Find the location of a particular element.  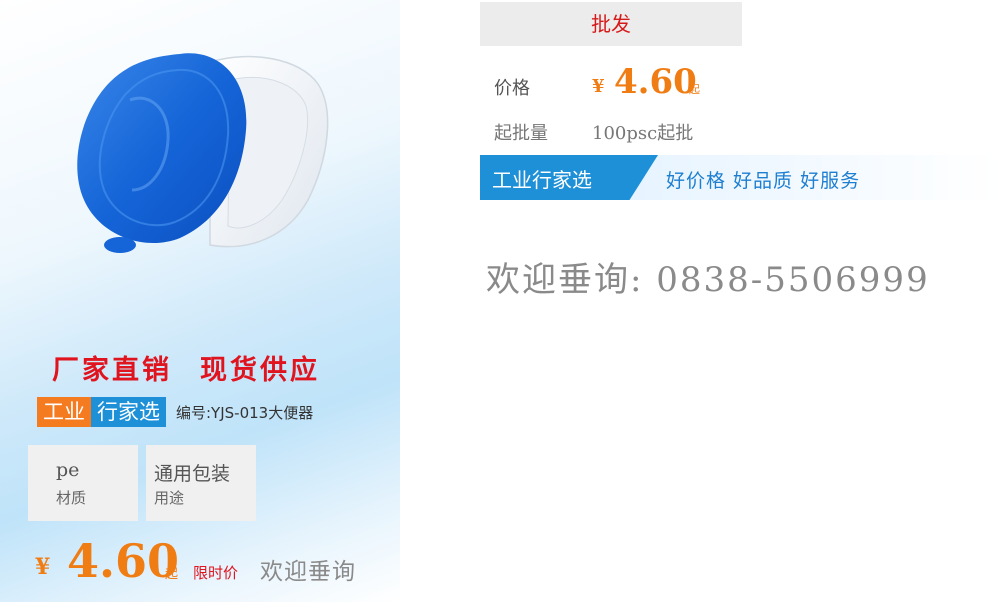

price-currency: ¥ is located at coordinates (43, 567).